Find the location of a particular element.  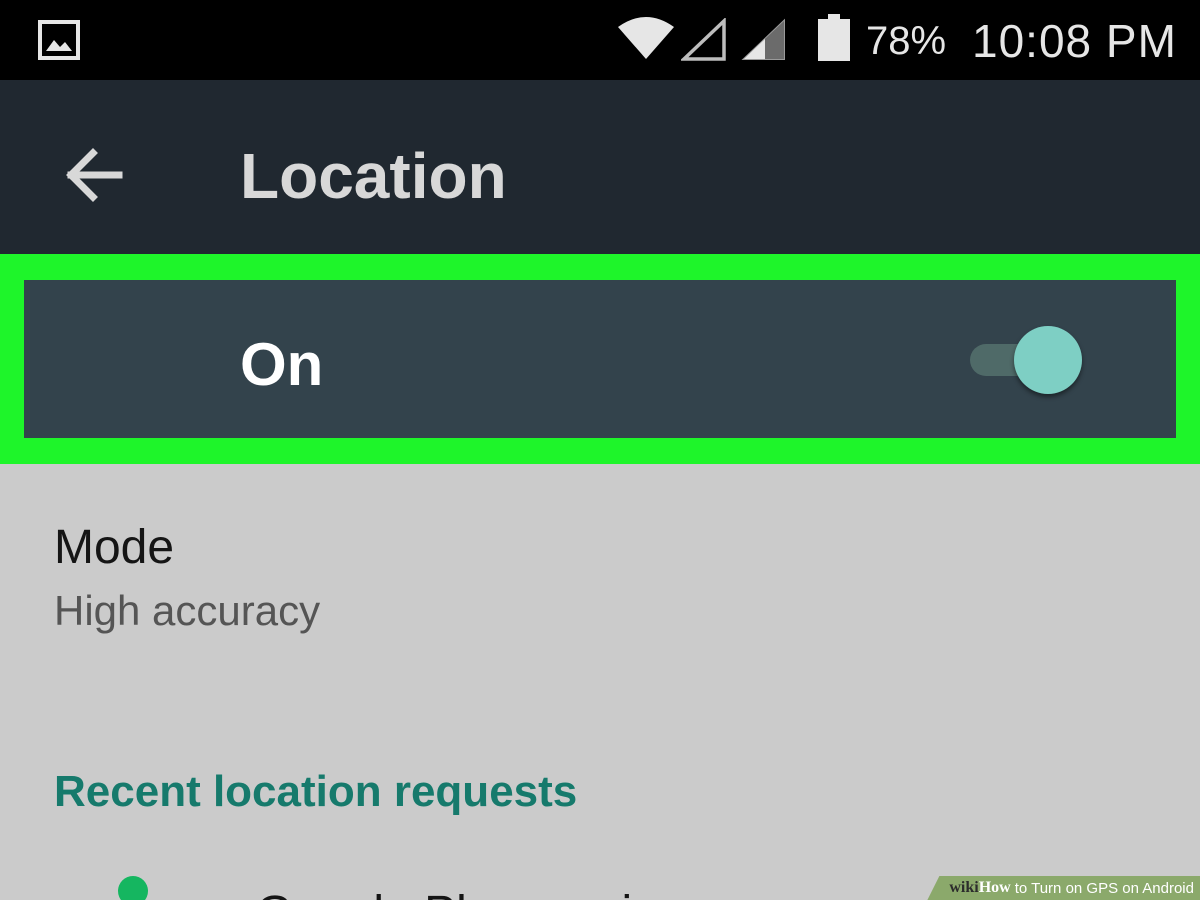

battery-percentage: 78% is located at coordinates (906, 41).